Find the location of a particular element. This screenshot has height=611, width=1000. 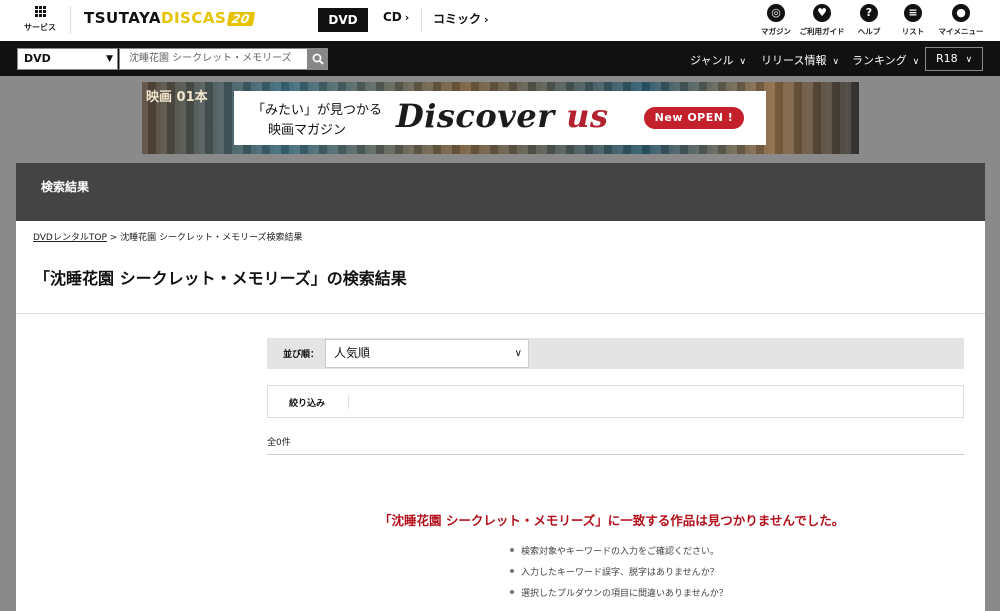

new-open-badge: New OPEN ! is located at coordinates (694, 118).